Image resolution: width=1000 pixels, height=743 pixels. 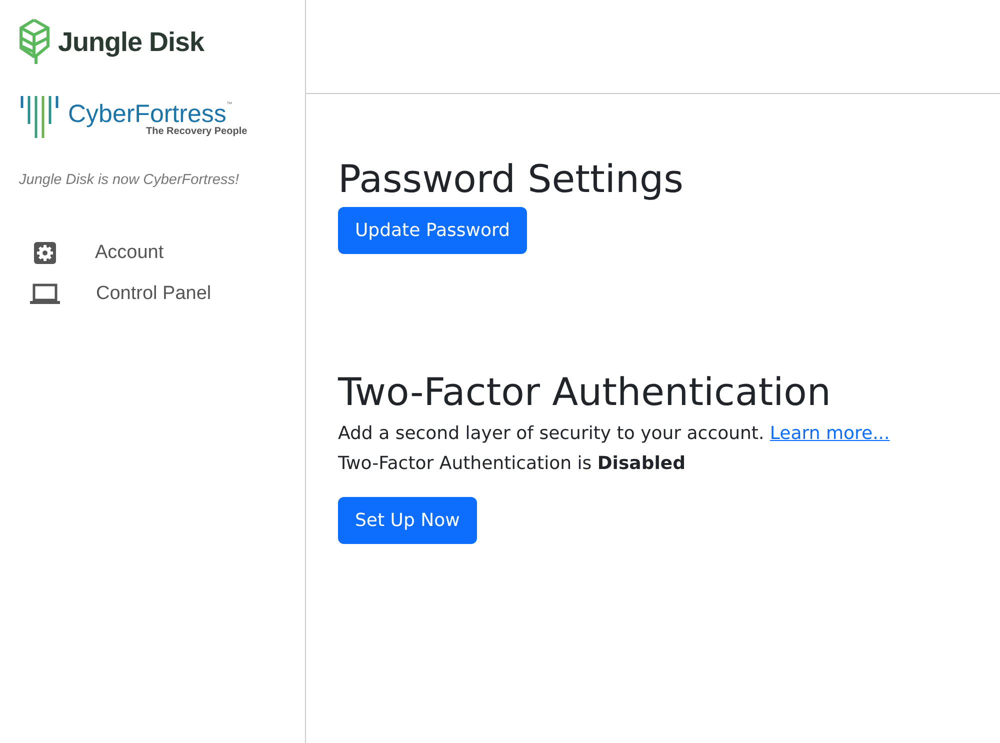 What do you see at coordinates (45, 252) in the screenshot?
I see `settings-icon` at bounding box center [45, 252].